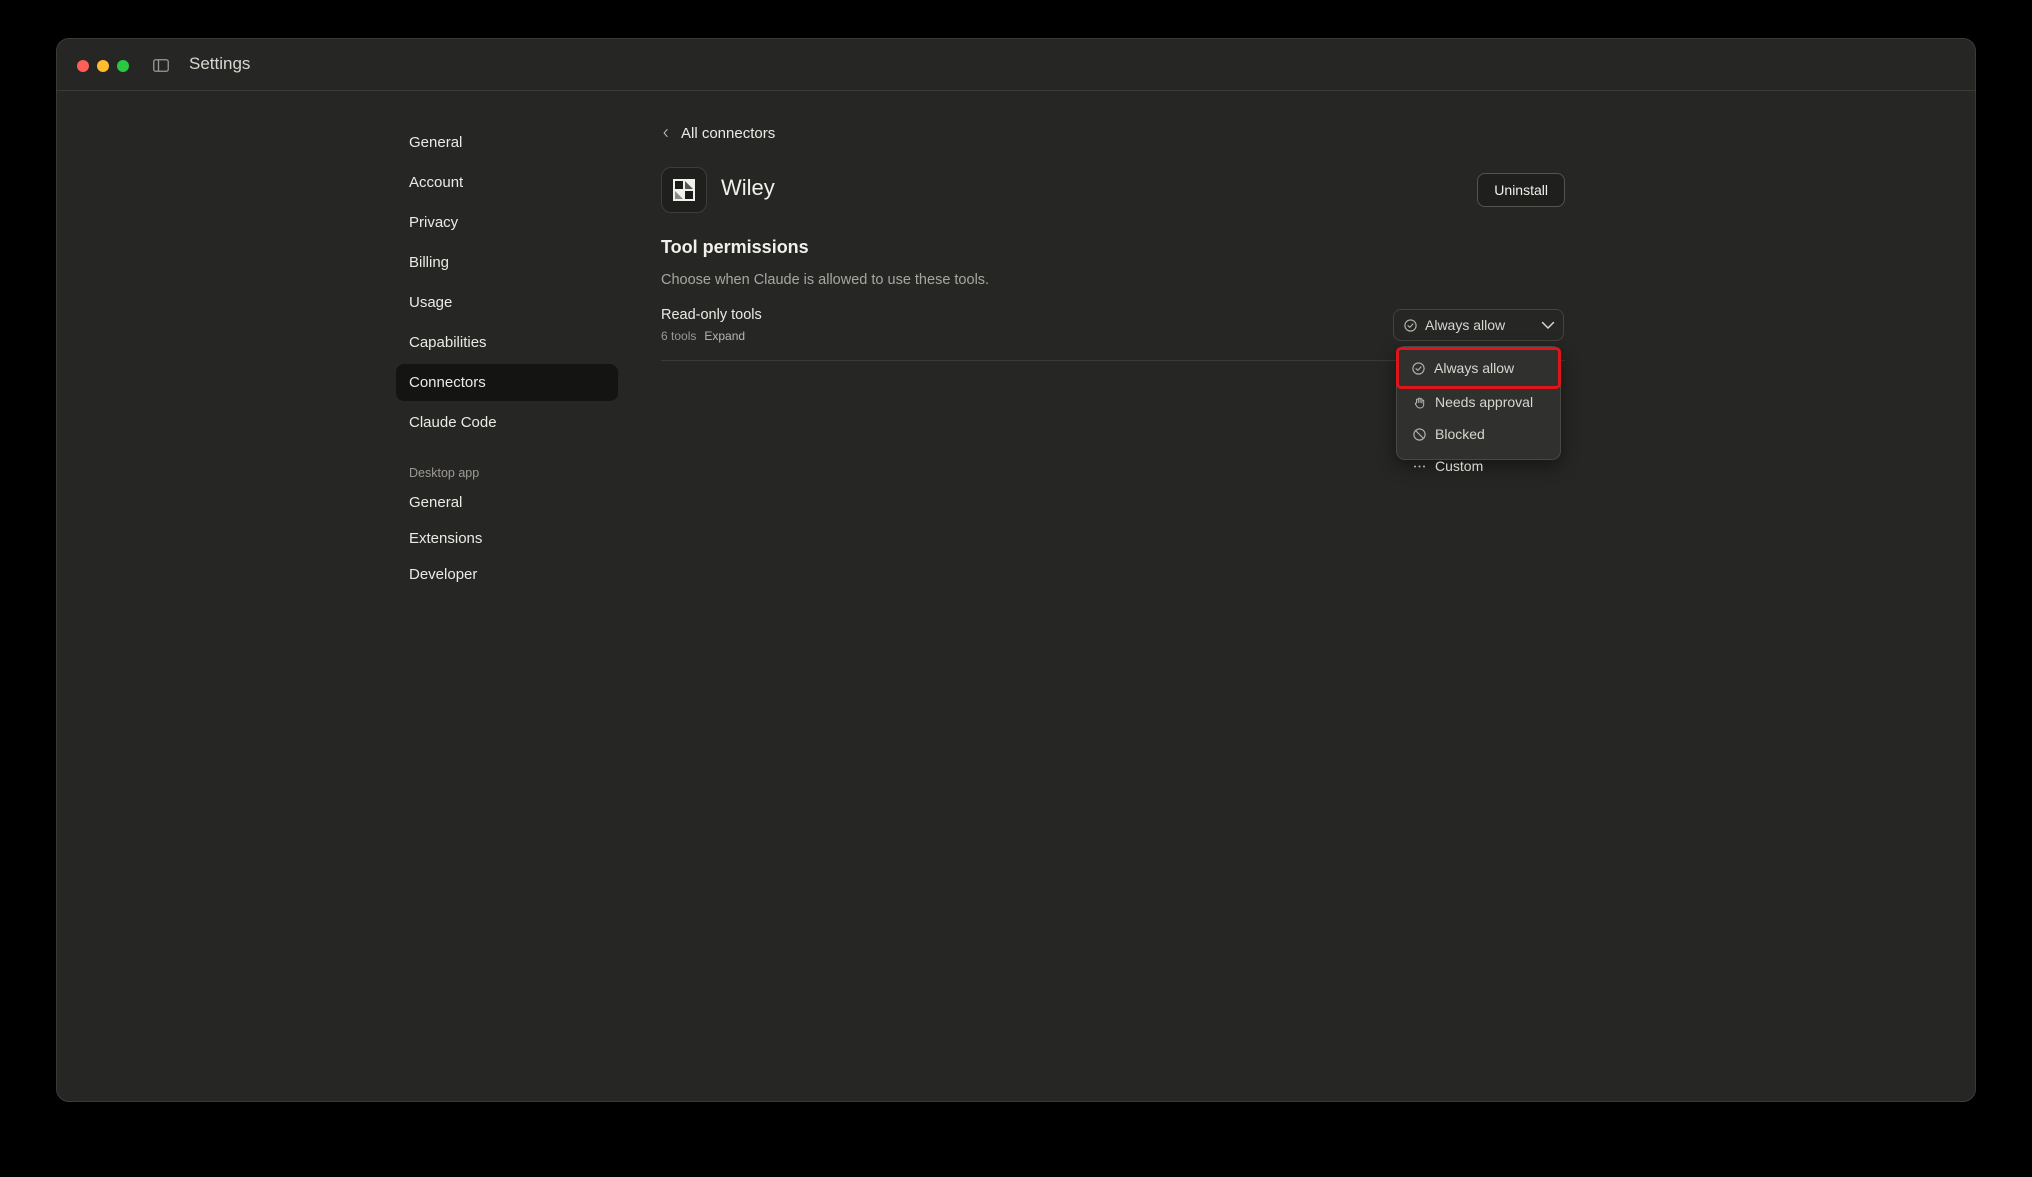  I want to click on menu-item-label: Always allow, so click(1474, 368).